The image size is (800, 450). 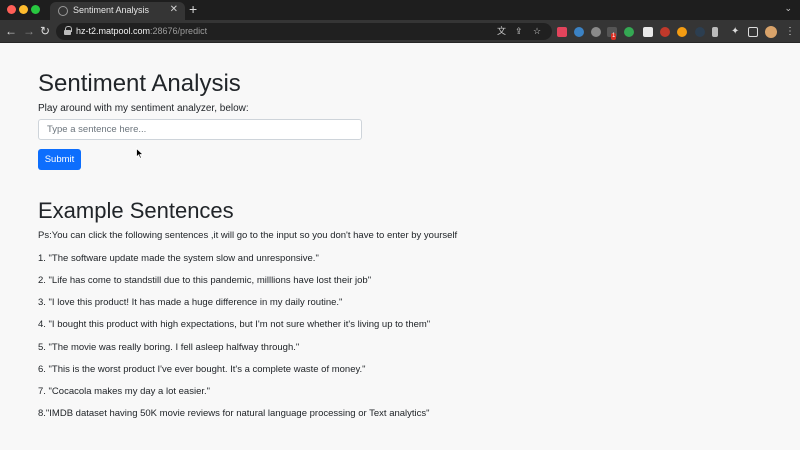 What do you see at coordinates (11, 31) in the screenshot?
I see `back-button: ←` at bounding box center [11, 31].